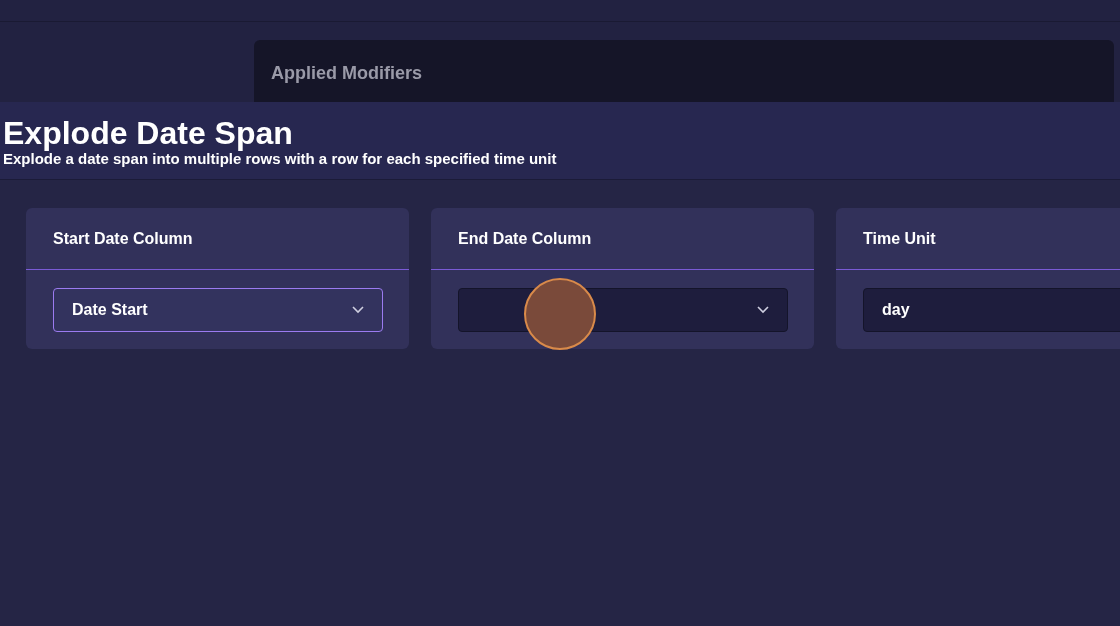 Image resolution: width=1120 pixels, height=626 pixels. Describe the element at coordinates (899, 238) in the screenshot. I see `field-label: Time Unit` at that location.